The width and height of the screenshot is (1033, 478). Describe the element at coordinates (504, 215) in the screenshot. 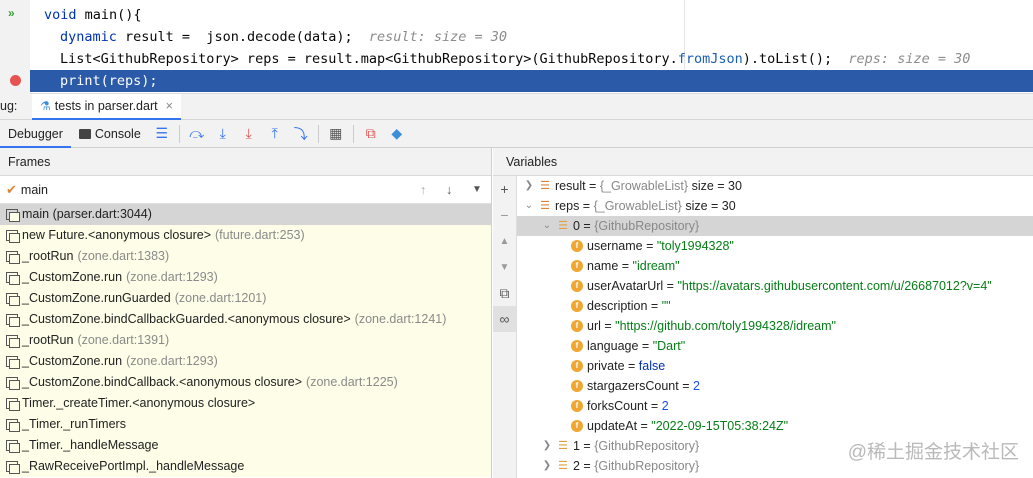

I see `remove-watch-icon: −` at that location.